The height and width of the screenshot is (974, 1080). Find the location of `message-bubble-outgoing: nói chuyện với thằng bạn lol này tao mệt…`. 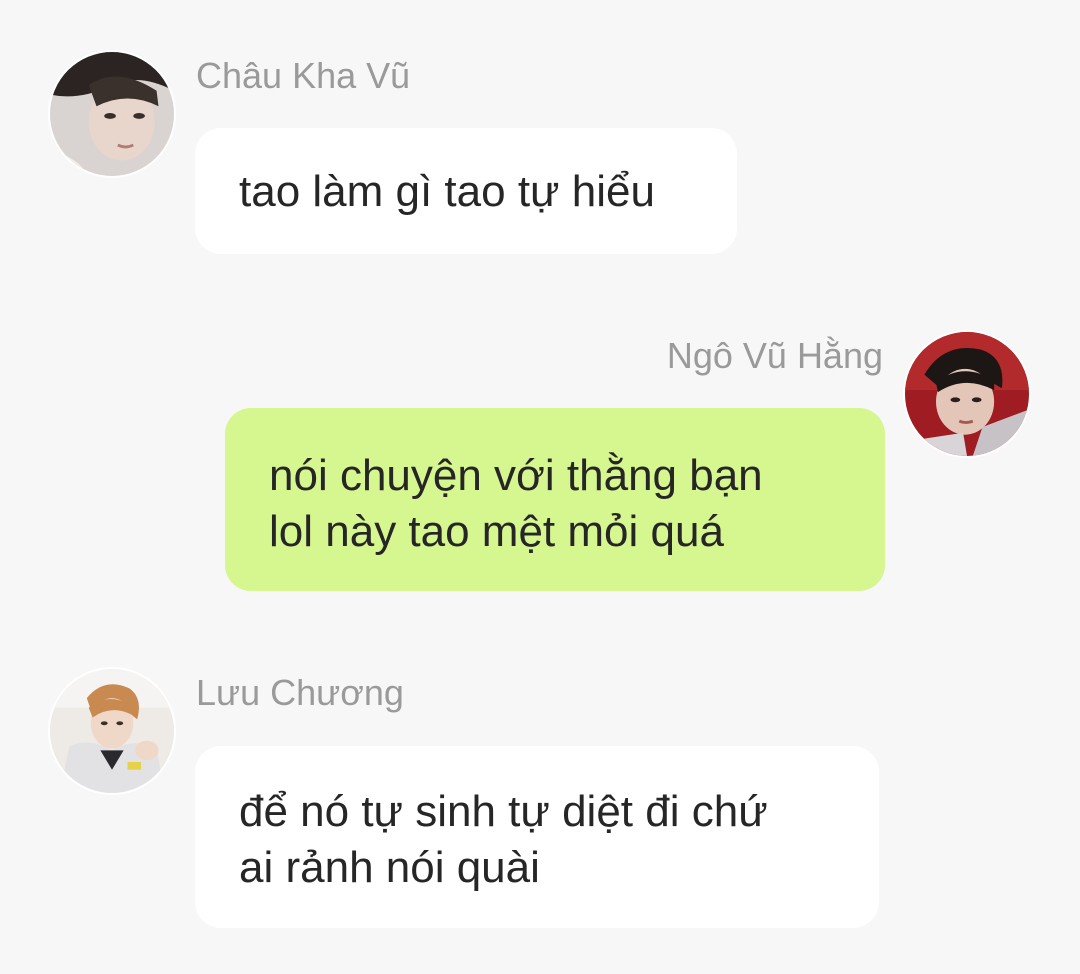

message-bubble-outgoing: nói chuyện với thằng bạn lol này tao mệt… is located at coordinates (555, 499).